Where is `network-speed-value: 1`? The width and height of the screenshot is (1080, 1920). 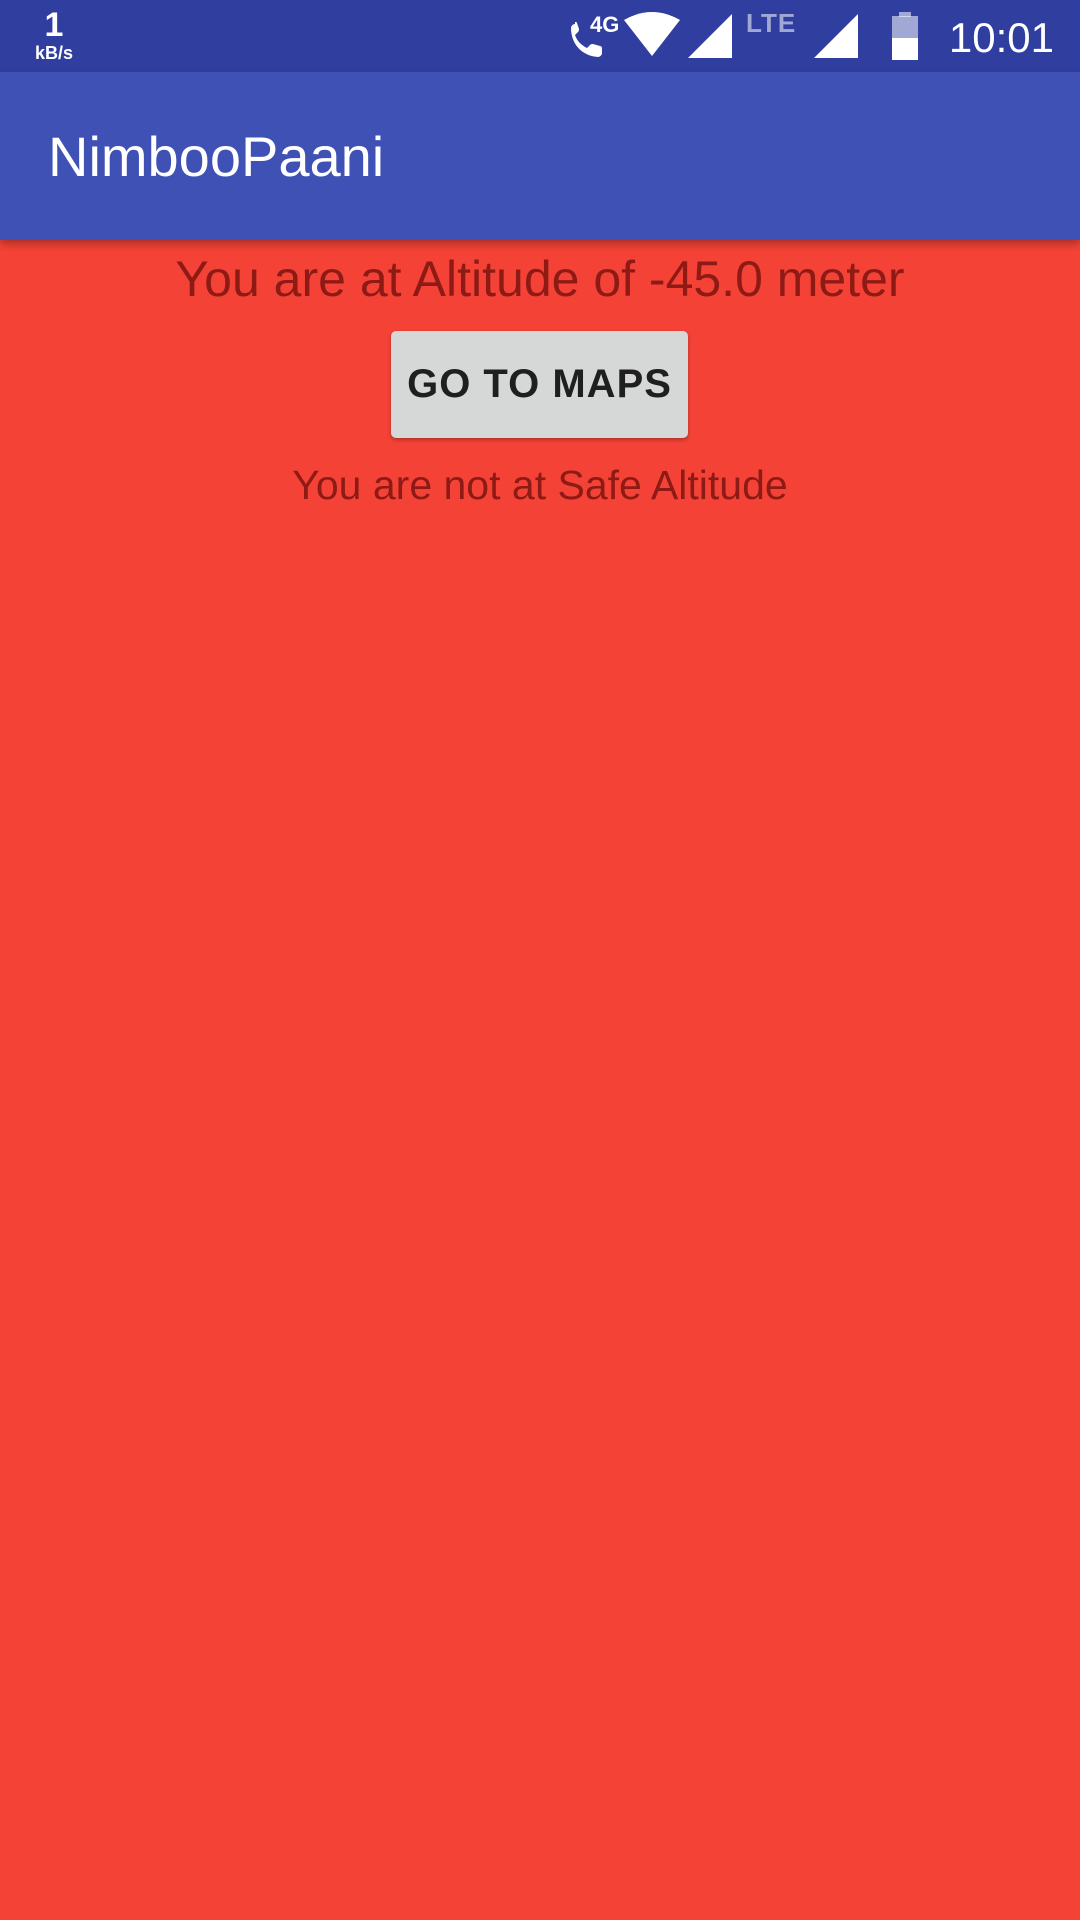 network-speed-value: 1 is located at coordinates (54, 25).